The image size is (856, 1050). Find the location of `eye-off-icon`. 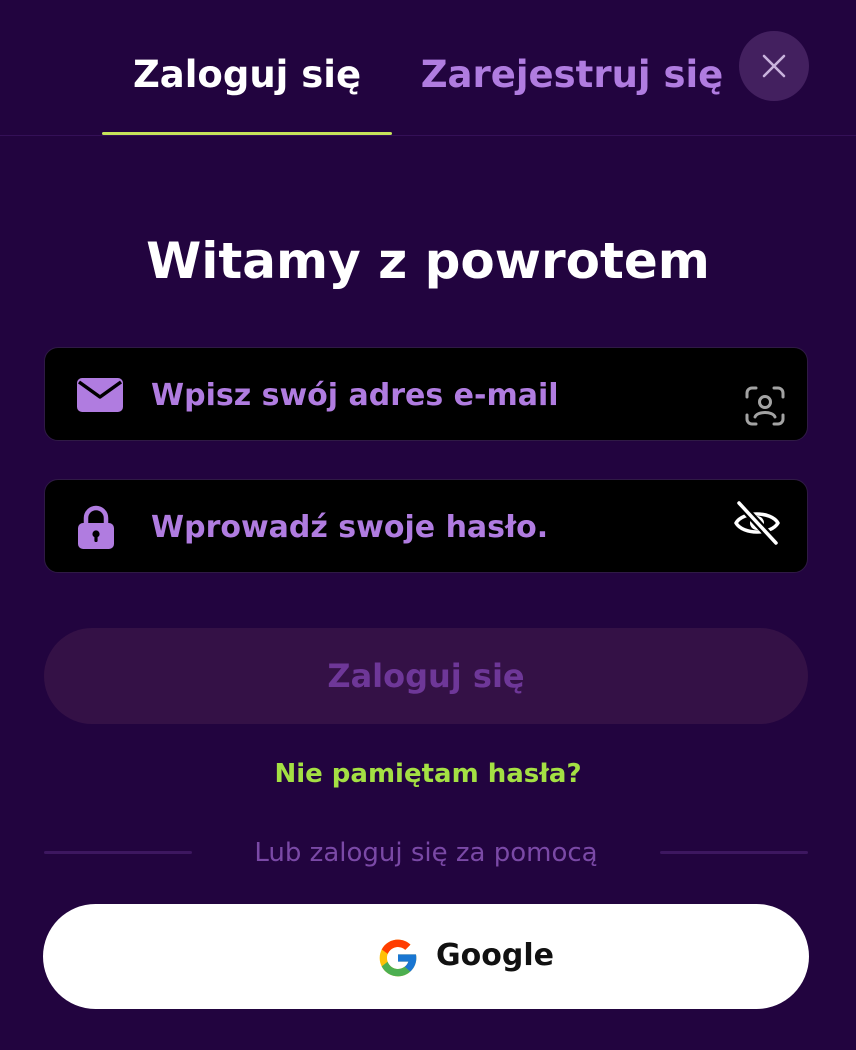

eye-off-icon is located at coordinates (757, 523).